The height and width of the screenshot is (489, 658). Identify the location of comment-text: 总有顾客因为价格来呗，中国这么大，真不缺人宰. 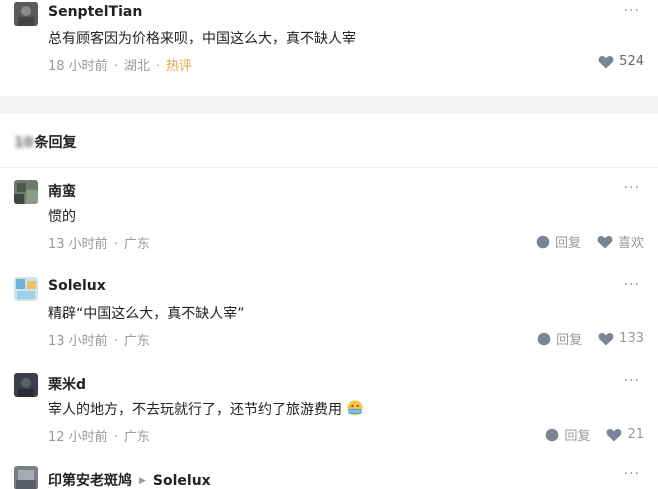
(202, 39).